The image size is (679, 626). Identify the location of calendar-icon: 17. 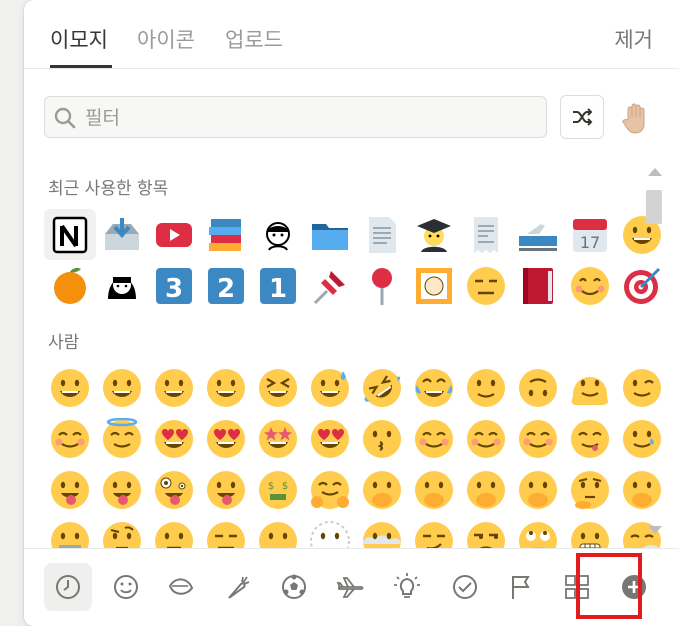
(590, 235).